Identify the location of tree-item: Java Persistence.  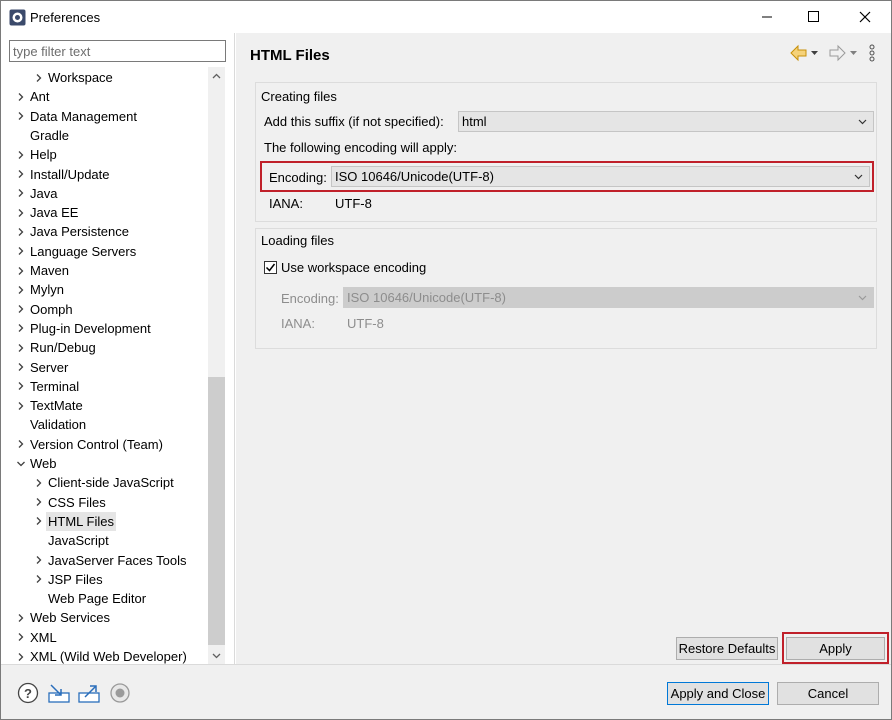
(104, 231).